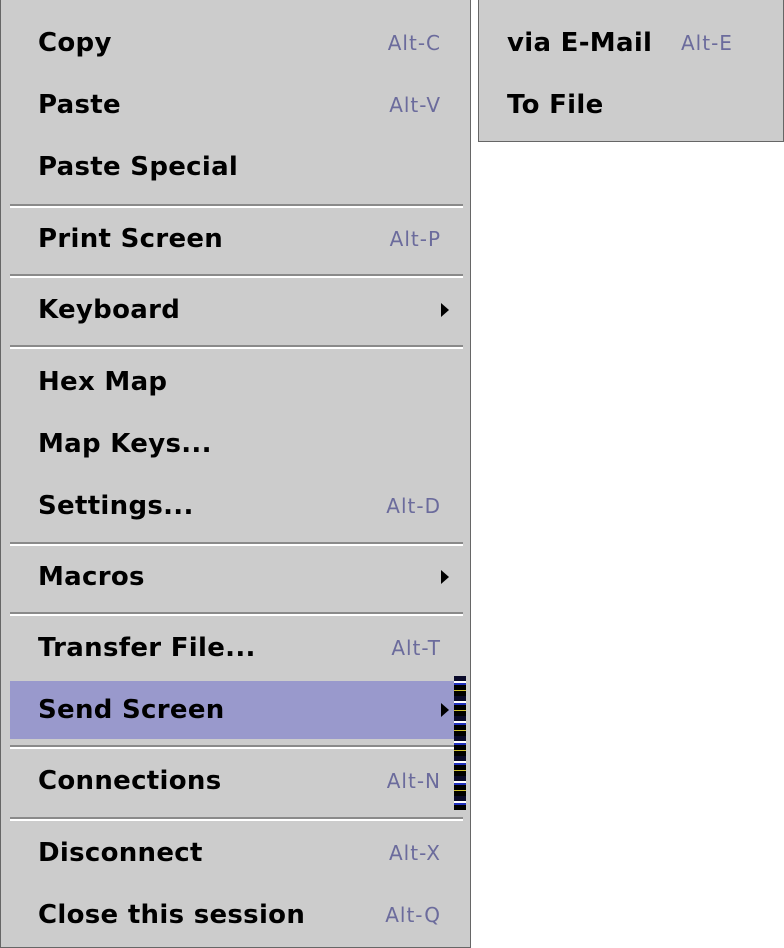 The image size is (784, 948). What do you see at coordinates (236, 310) in the screenshot?
I see `menu-item-keyboard: Keyboard` at bounding box center [236, 310].